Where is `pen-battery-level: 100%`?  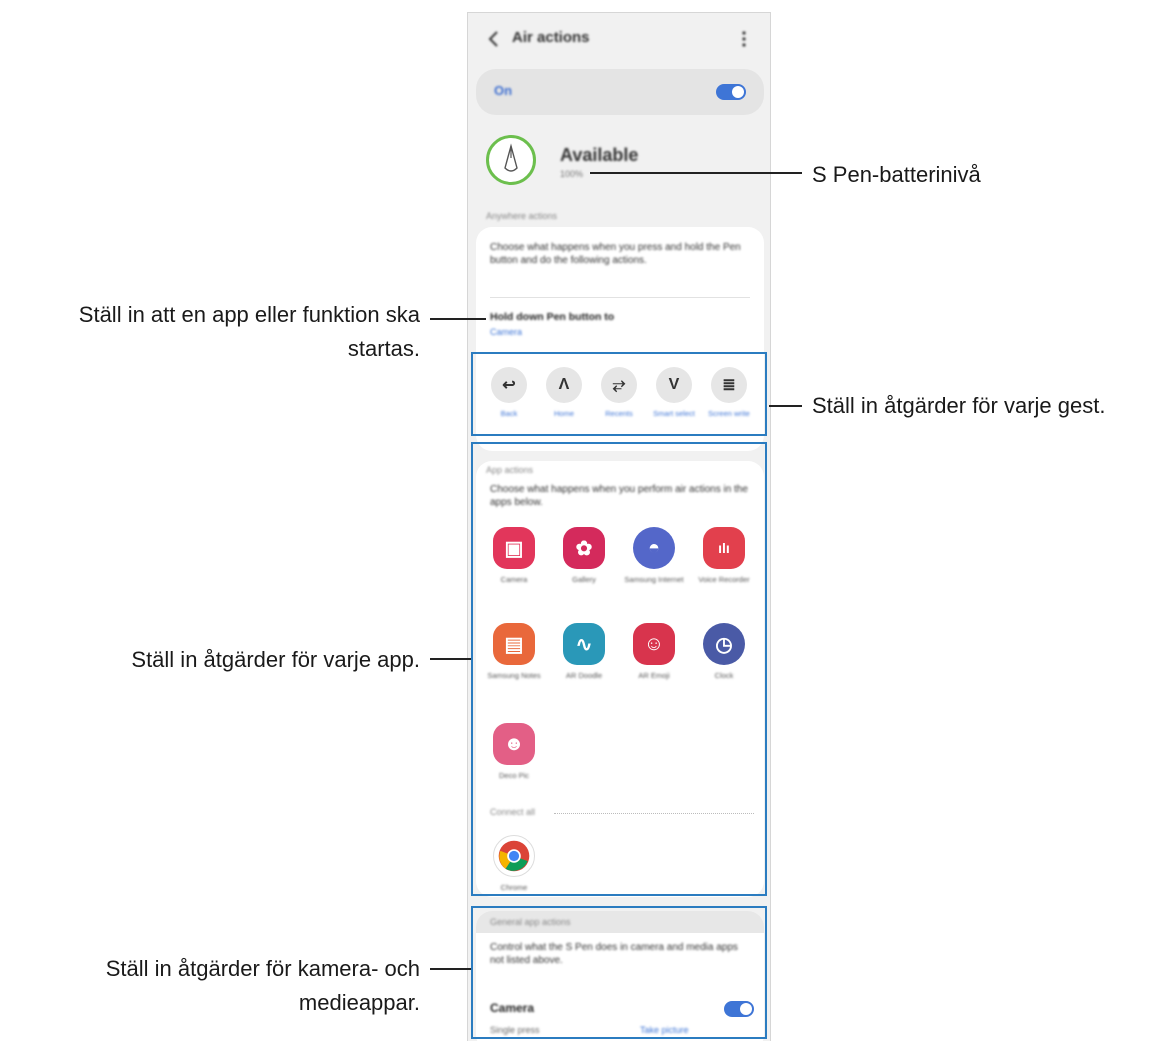
pen-battery-level: 100% is located at coordinates (572, 174).